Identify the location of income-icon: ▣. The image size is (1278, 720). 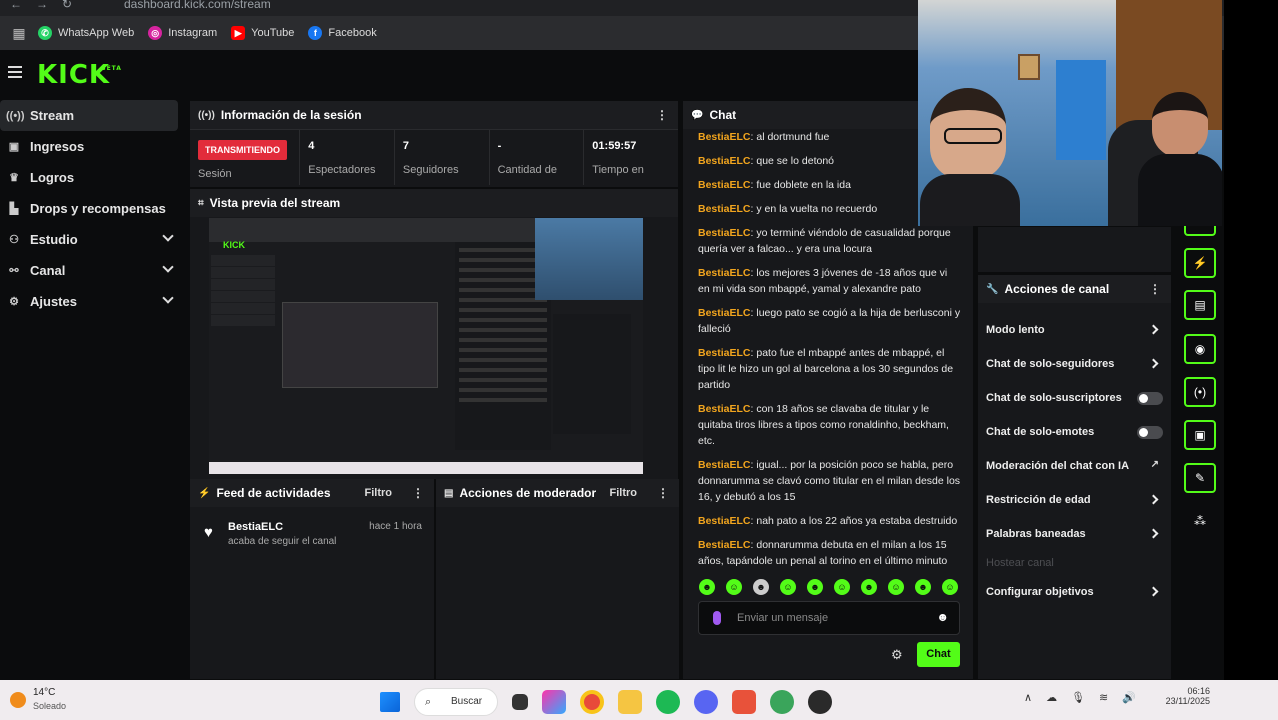
(14, 147).